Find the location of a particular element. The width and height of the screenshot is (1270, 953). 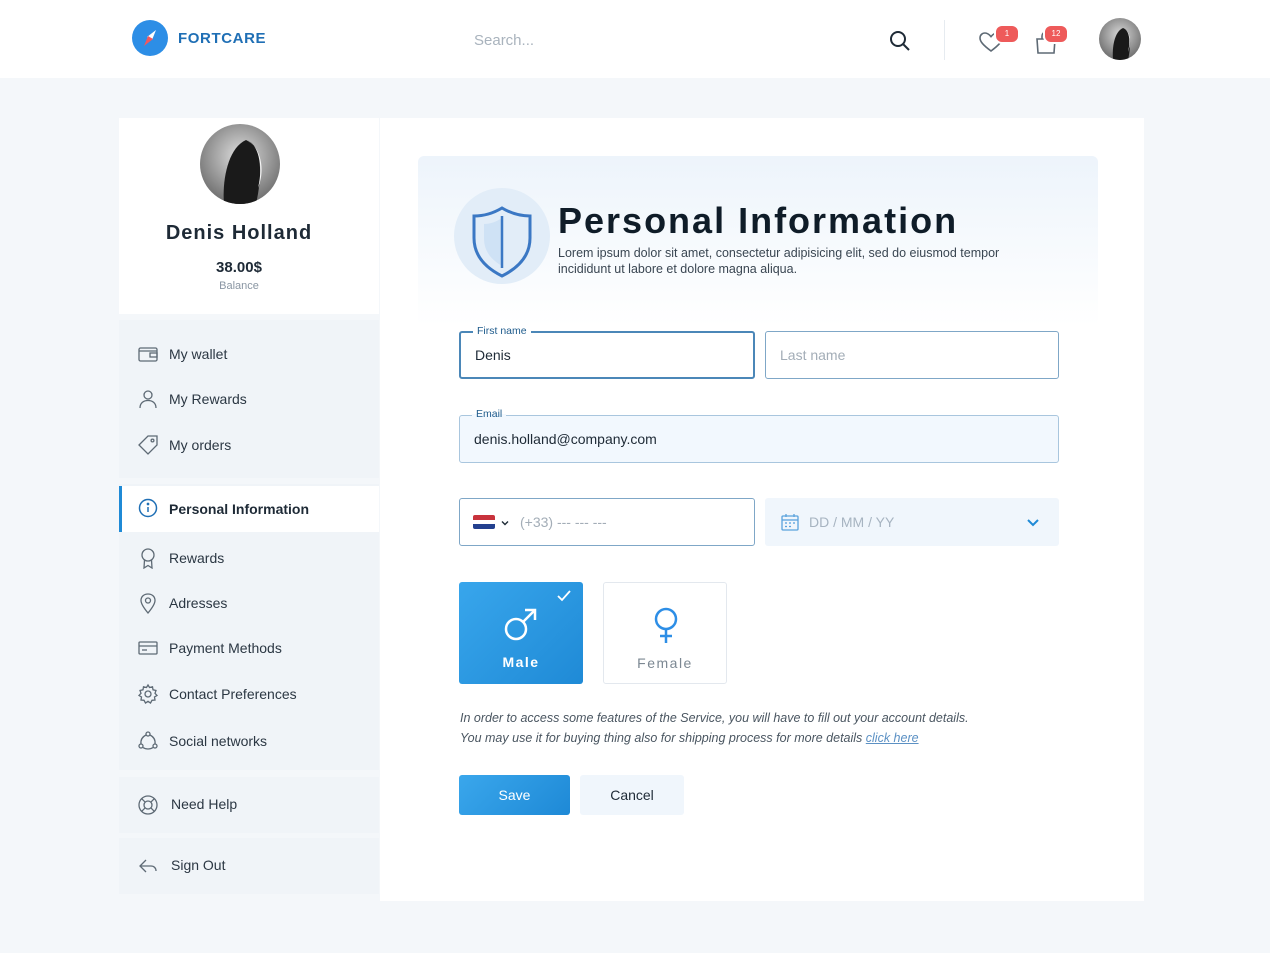

checkmark-icon is located at coordinates (564, 596).